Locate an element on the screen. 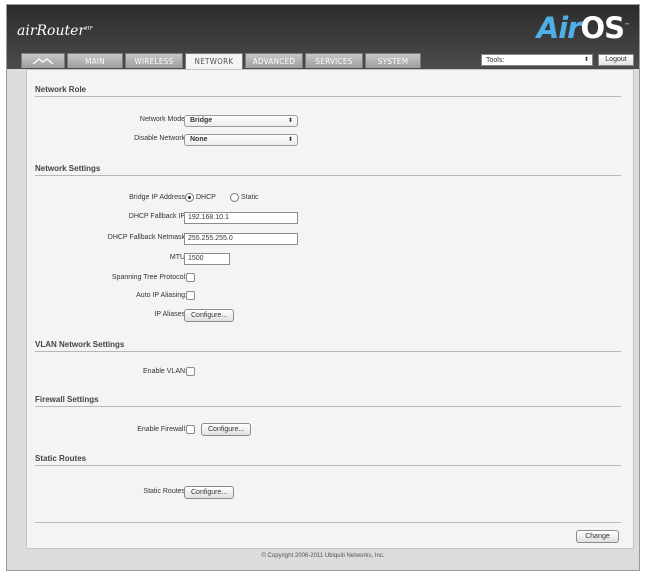 This screenshot has width=649, height=576. fallback-netmask-input: 255.255.255.0 is located at coordinates (241, 239).